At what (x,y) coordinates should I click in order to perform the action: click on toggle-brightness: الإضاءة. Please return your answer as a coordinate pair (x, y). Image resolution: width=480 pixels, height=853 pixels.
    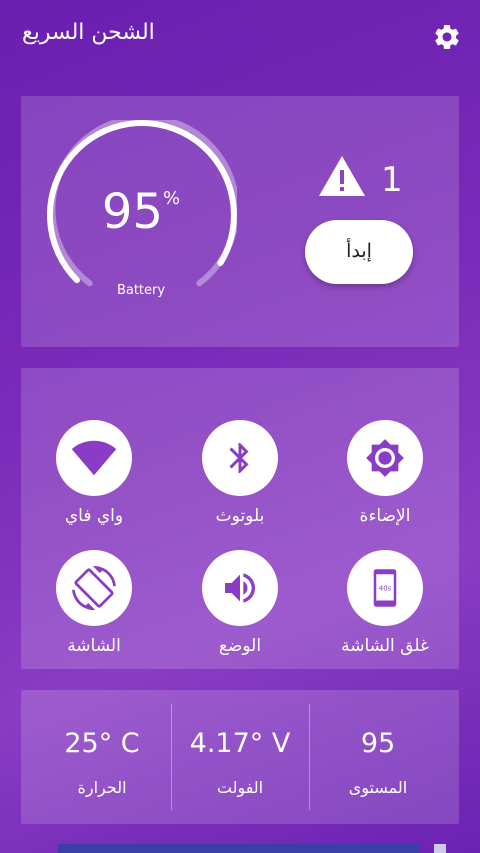
    Looking at the image, I should click on (385, 473).